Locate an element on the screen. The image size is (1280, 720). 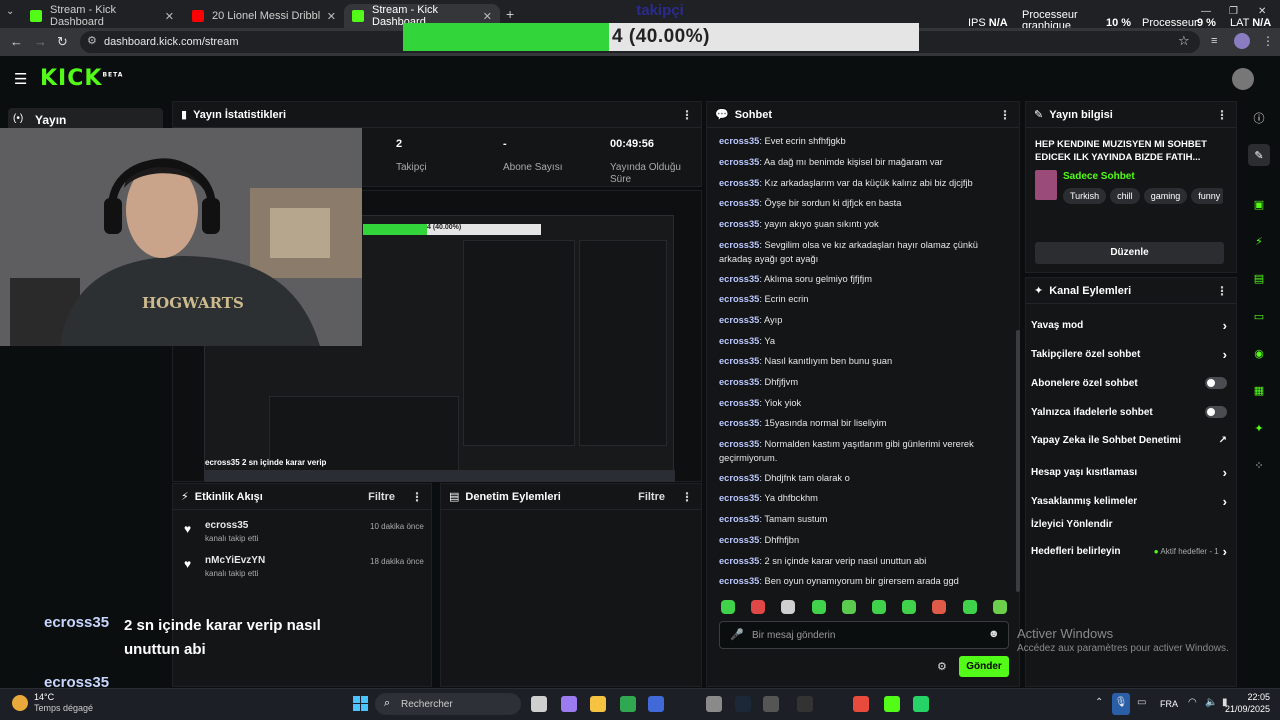
lightning-sidebar-icon: ⚡ is located at coordinates (1259, 241).